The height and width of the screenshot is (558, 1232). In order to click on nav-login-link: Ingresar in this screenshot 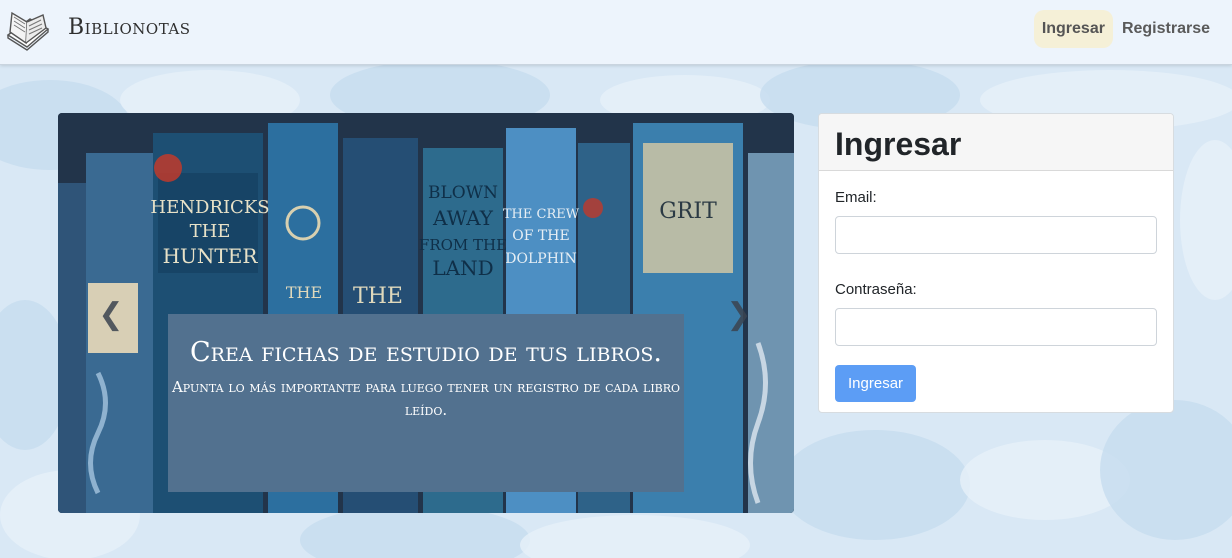, I will do `click(1073, 29)`.